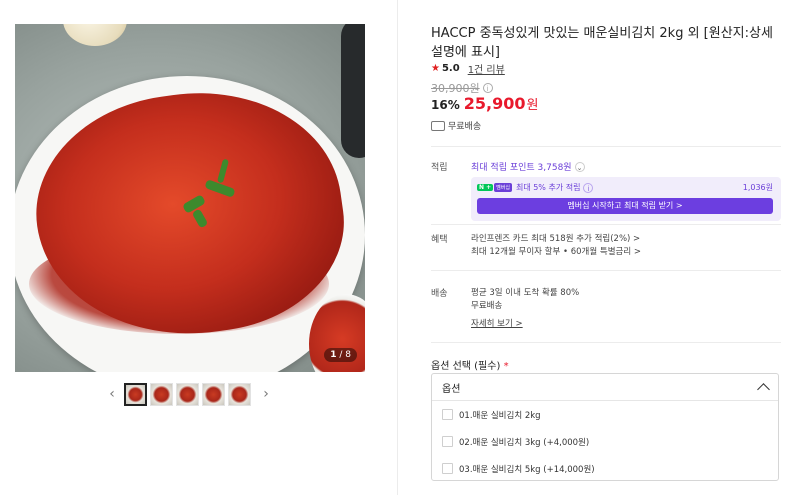 Image resolution: width=800 pixels, height=495 pixels. What do you see at coordinates (435, 68) in the screenshot?
I see `star-icon: ★` at bounding box center [435, 68].